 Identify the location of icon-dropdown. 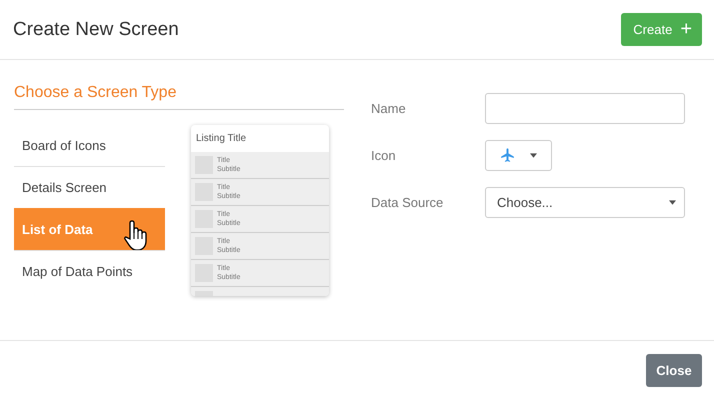
(518, 155).